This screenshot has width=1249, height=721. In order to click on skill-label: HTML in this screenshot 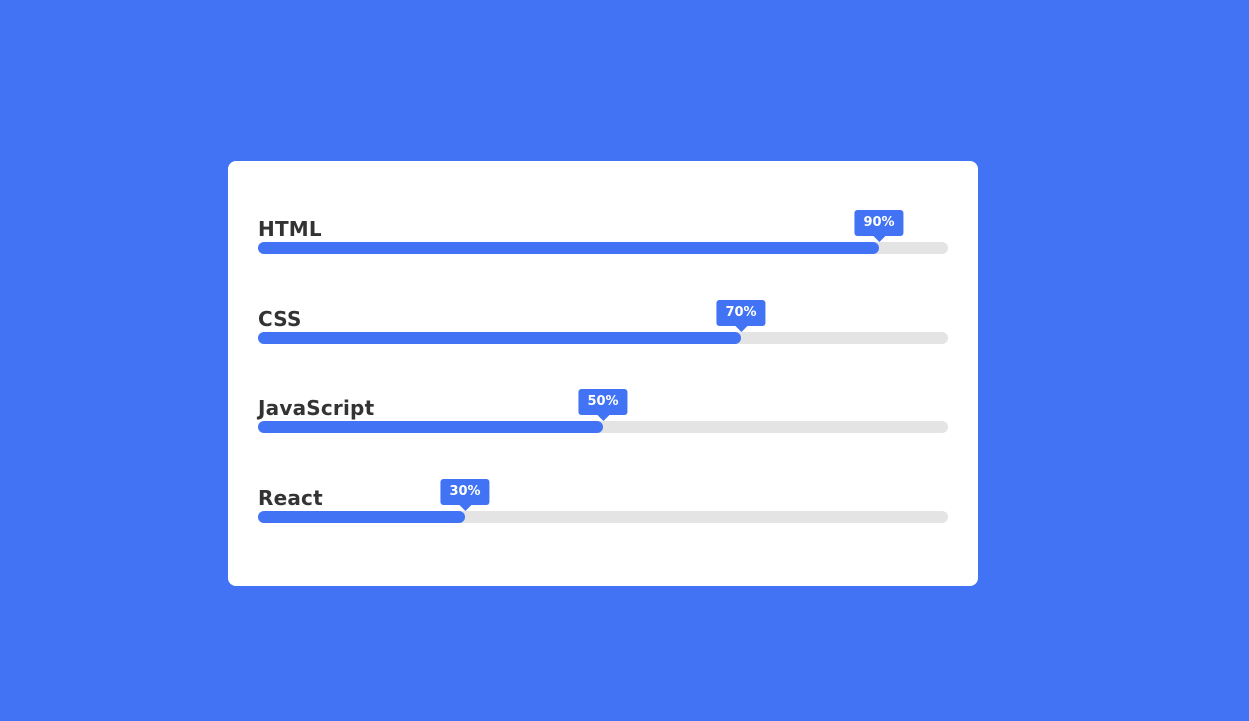, I will do `click(290, 229)`.